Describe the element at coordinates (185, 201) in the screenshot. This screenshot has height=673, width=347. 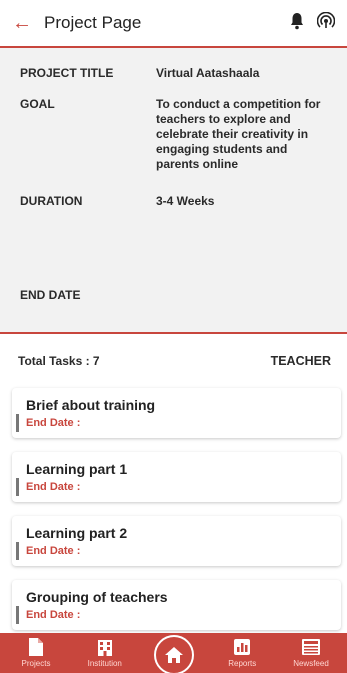
I see `duration-value: 3-4 Weeks` at that location.